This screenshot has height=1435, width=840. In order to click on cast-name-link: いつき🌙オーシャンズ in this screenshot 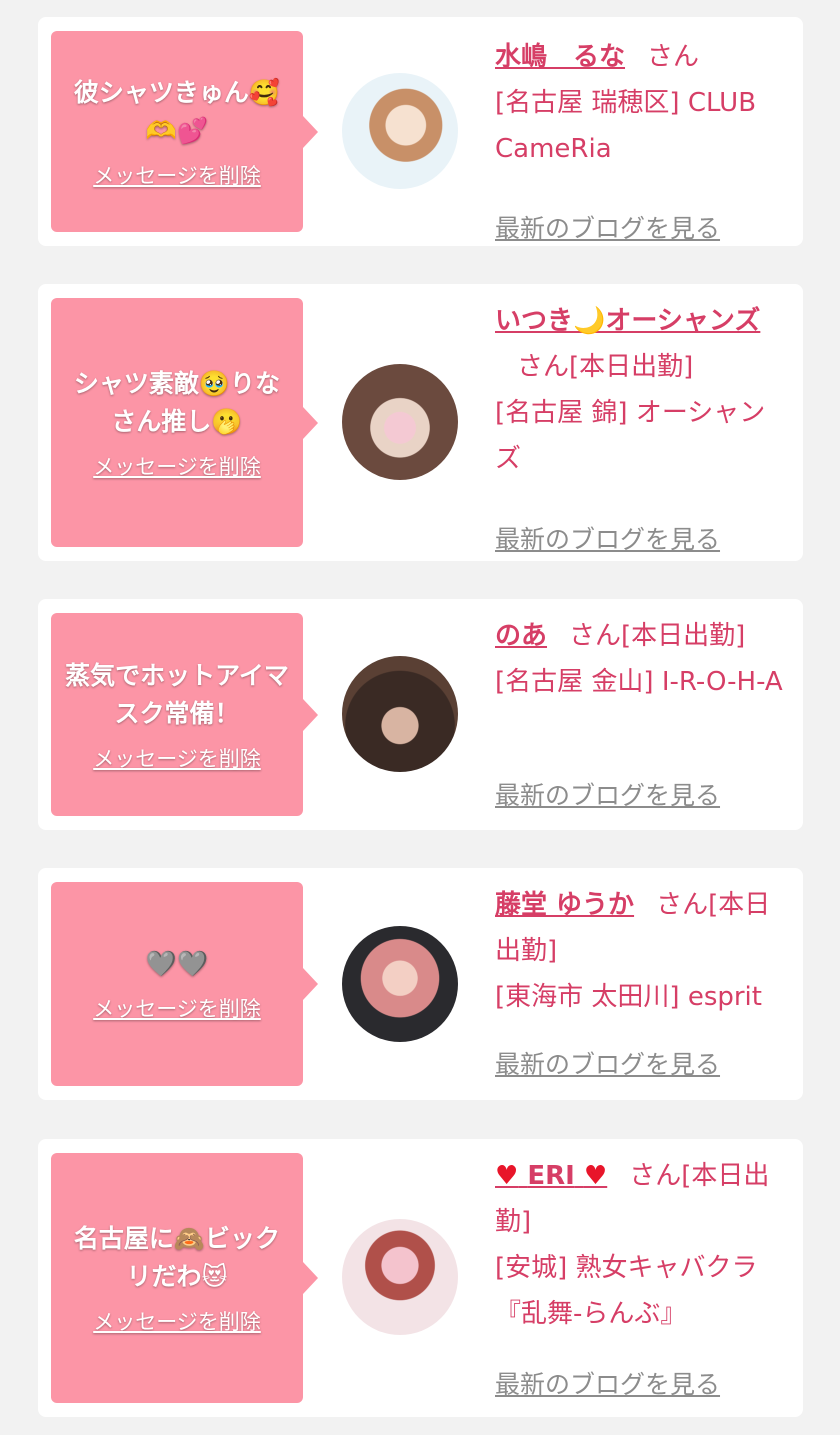, I will do `click(627, 321)`.